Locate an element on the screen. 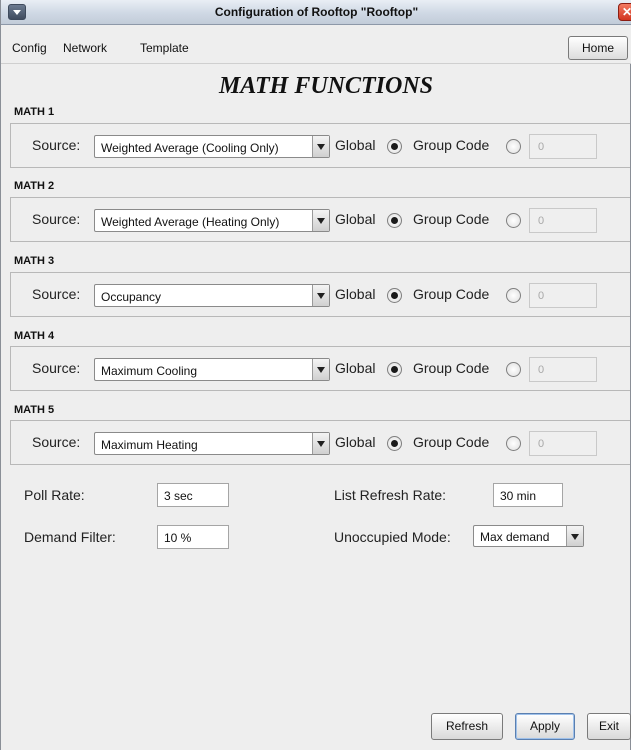 The image size is (631, 750). math-5-source-select: Maximum Heating is located at coordinates (212, 443).